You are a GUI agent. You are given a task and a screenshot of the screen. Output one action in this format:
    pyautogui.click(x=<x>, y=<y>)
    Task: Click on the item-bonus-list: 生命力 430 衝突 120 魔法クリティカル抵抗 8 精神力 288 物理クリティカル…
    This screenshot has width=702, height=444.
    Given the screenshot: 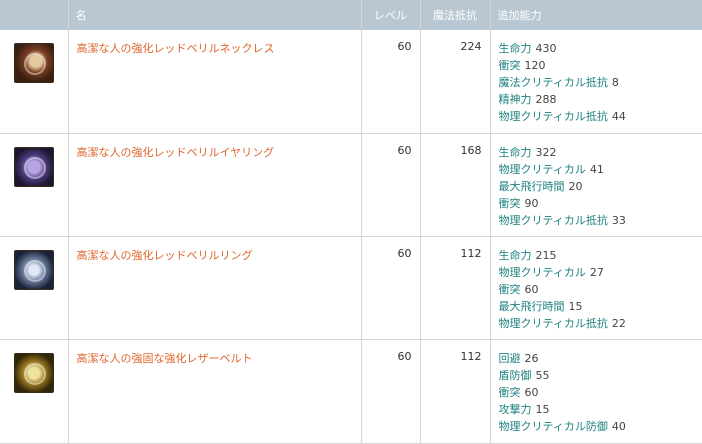 What is the action you would take?
    pyautogui.click(x=596, y=82)
    